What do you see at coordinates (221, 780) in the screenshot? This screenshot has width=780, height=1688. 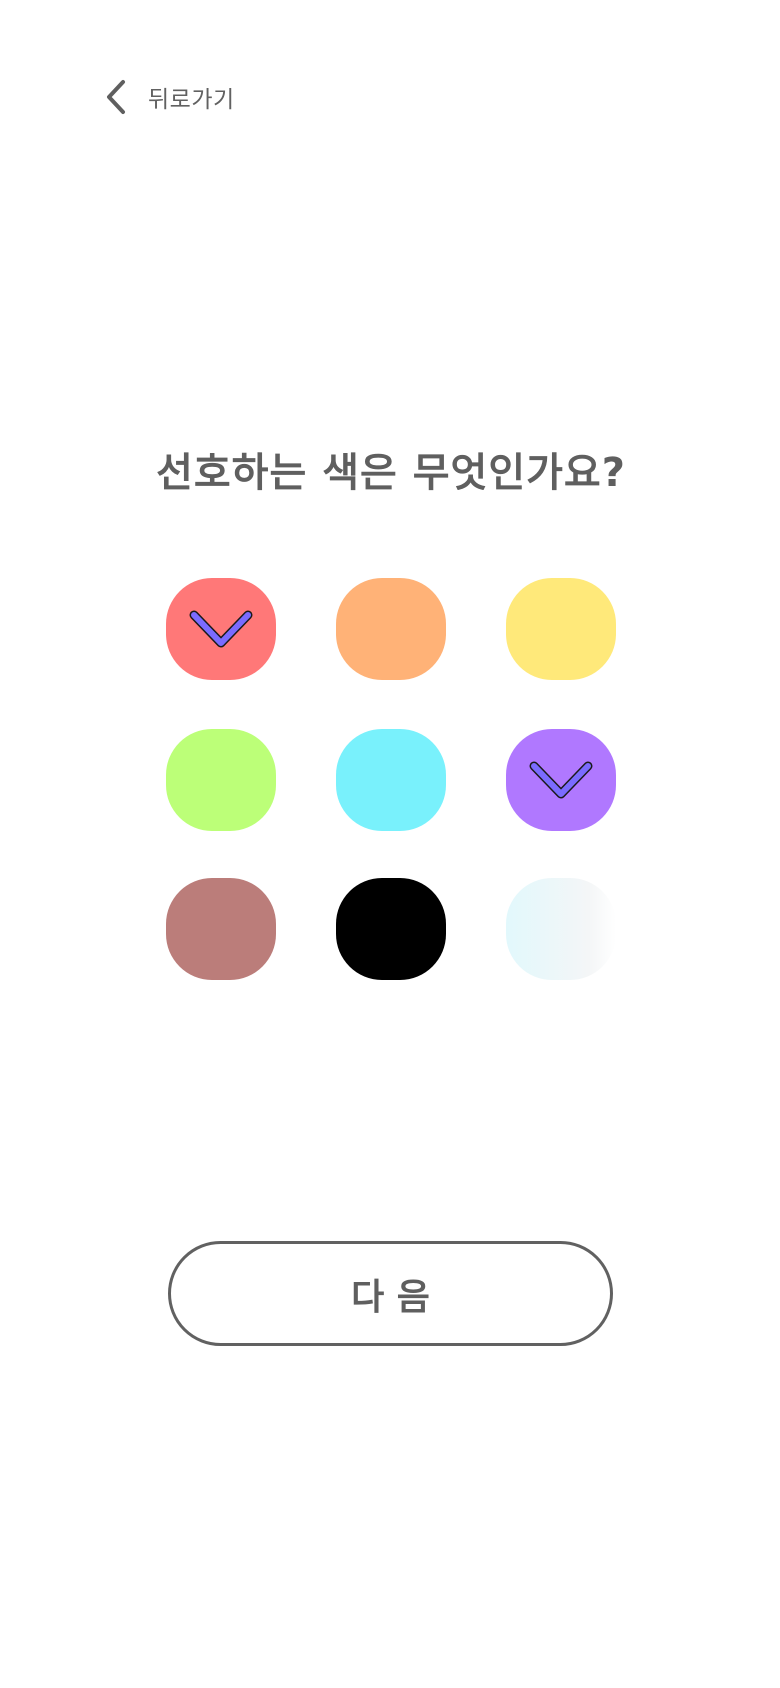 I see `color-option-lime` at bounding box center [221, 780].